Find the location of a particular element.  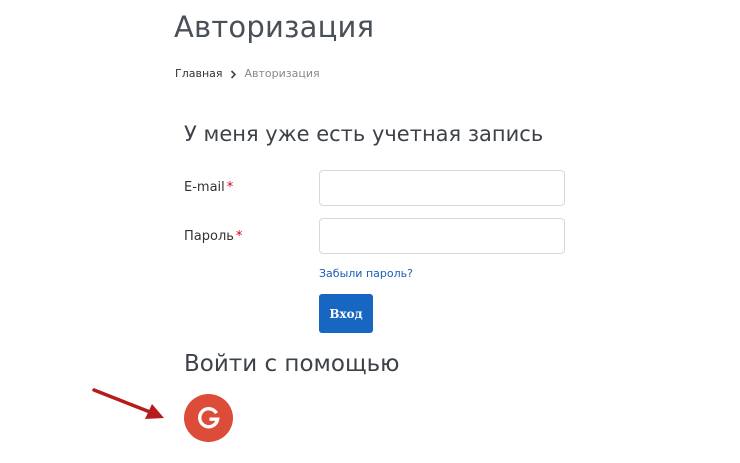

email-label: E-mail * is located at coordinates (208, 187).